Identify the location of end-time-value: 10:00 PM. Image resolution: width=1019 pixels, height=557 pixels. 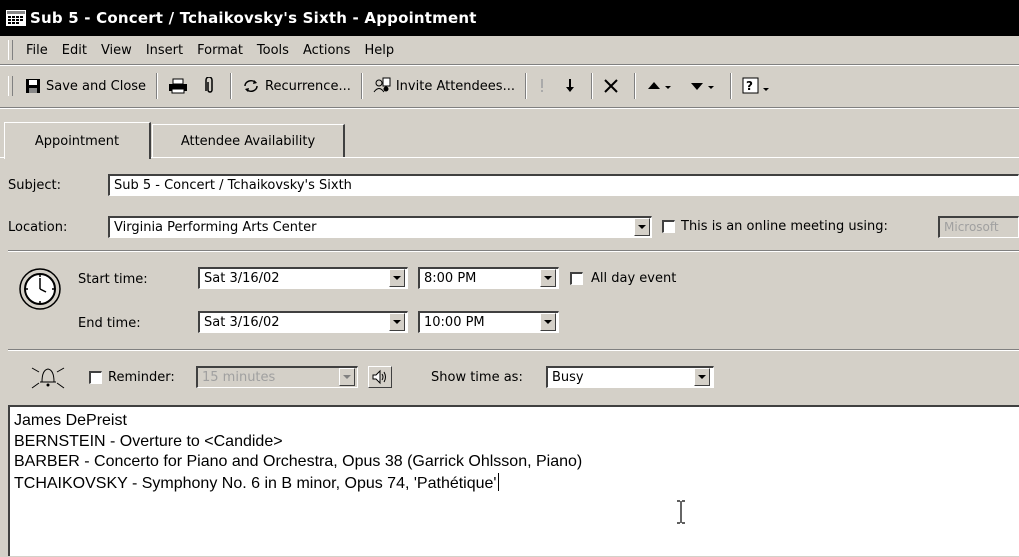
(454, 322).